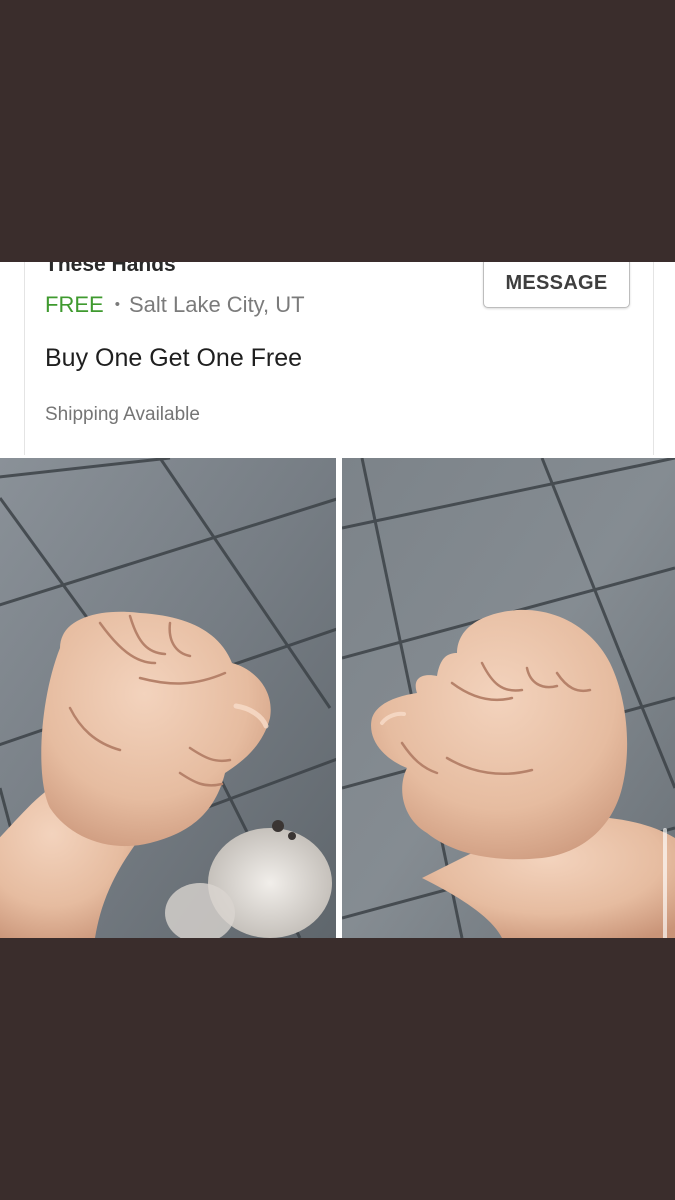  Describe the element at coordinates (665, 883) in the screenshot. I see `scroll-indicator` at that location.